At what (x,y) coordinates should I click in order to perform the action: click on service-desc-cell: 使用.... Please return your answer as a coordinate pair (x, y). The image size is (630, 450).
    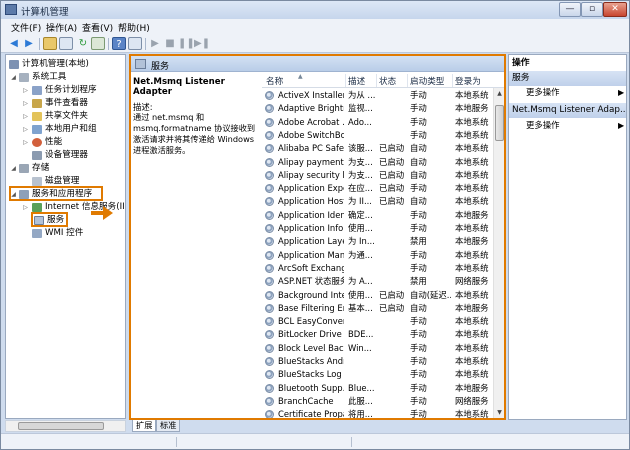
    Looking at the image, I should click on (360, 228).